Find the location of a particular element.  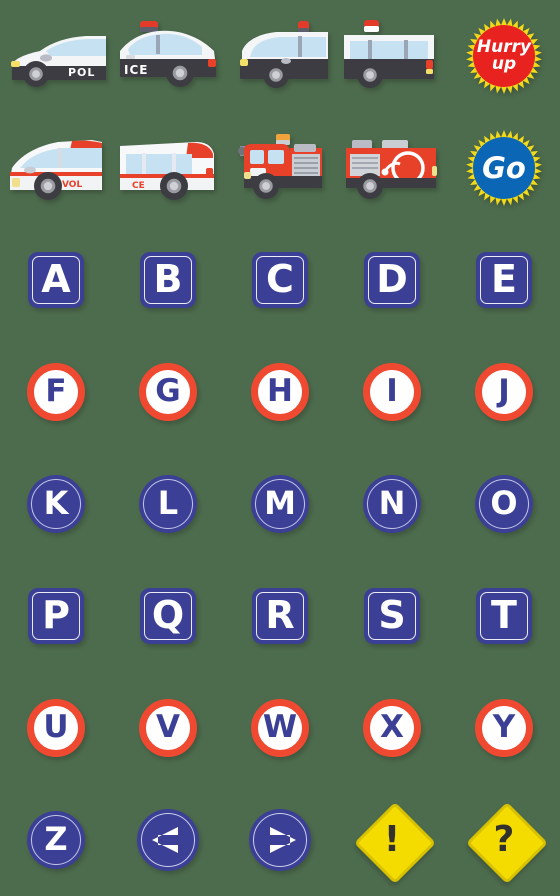

letter-circle-x: X is located at coordinates (392, 728).